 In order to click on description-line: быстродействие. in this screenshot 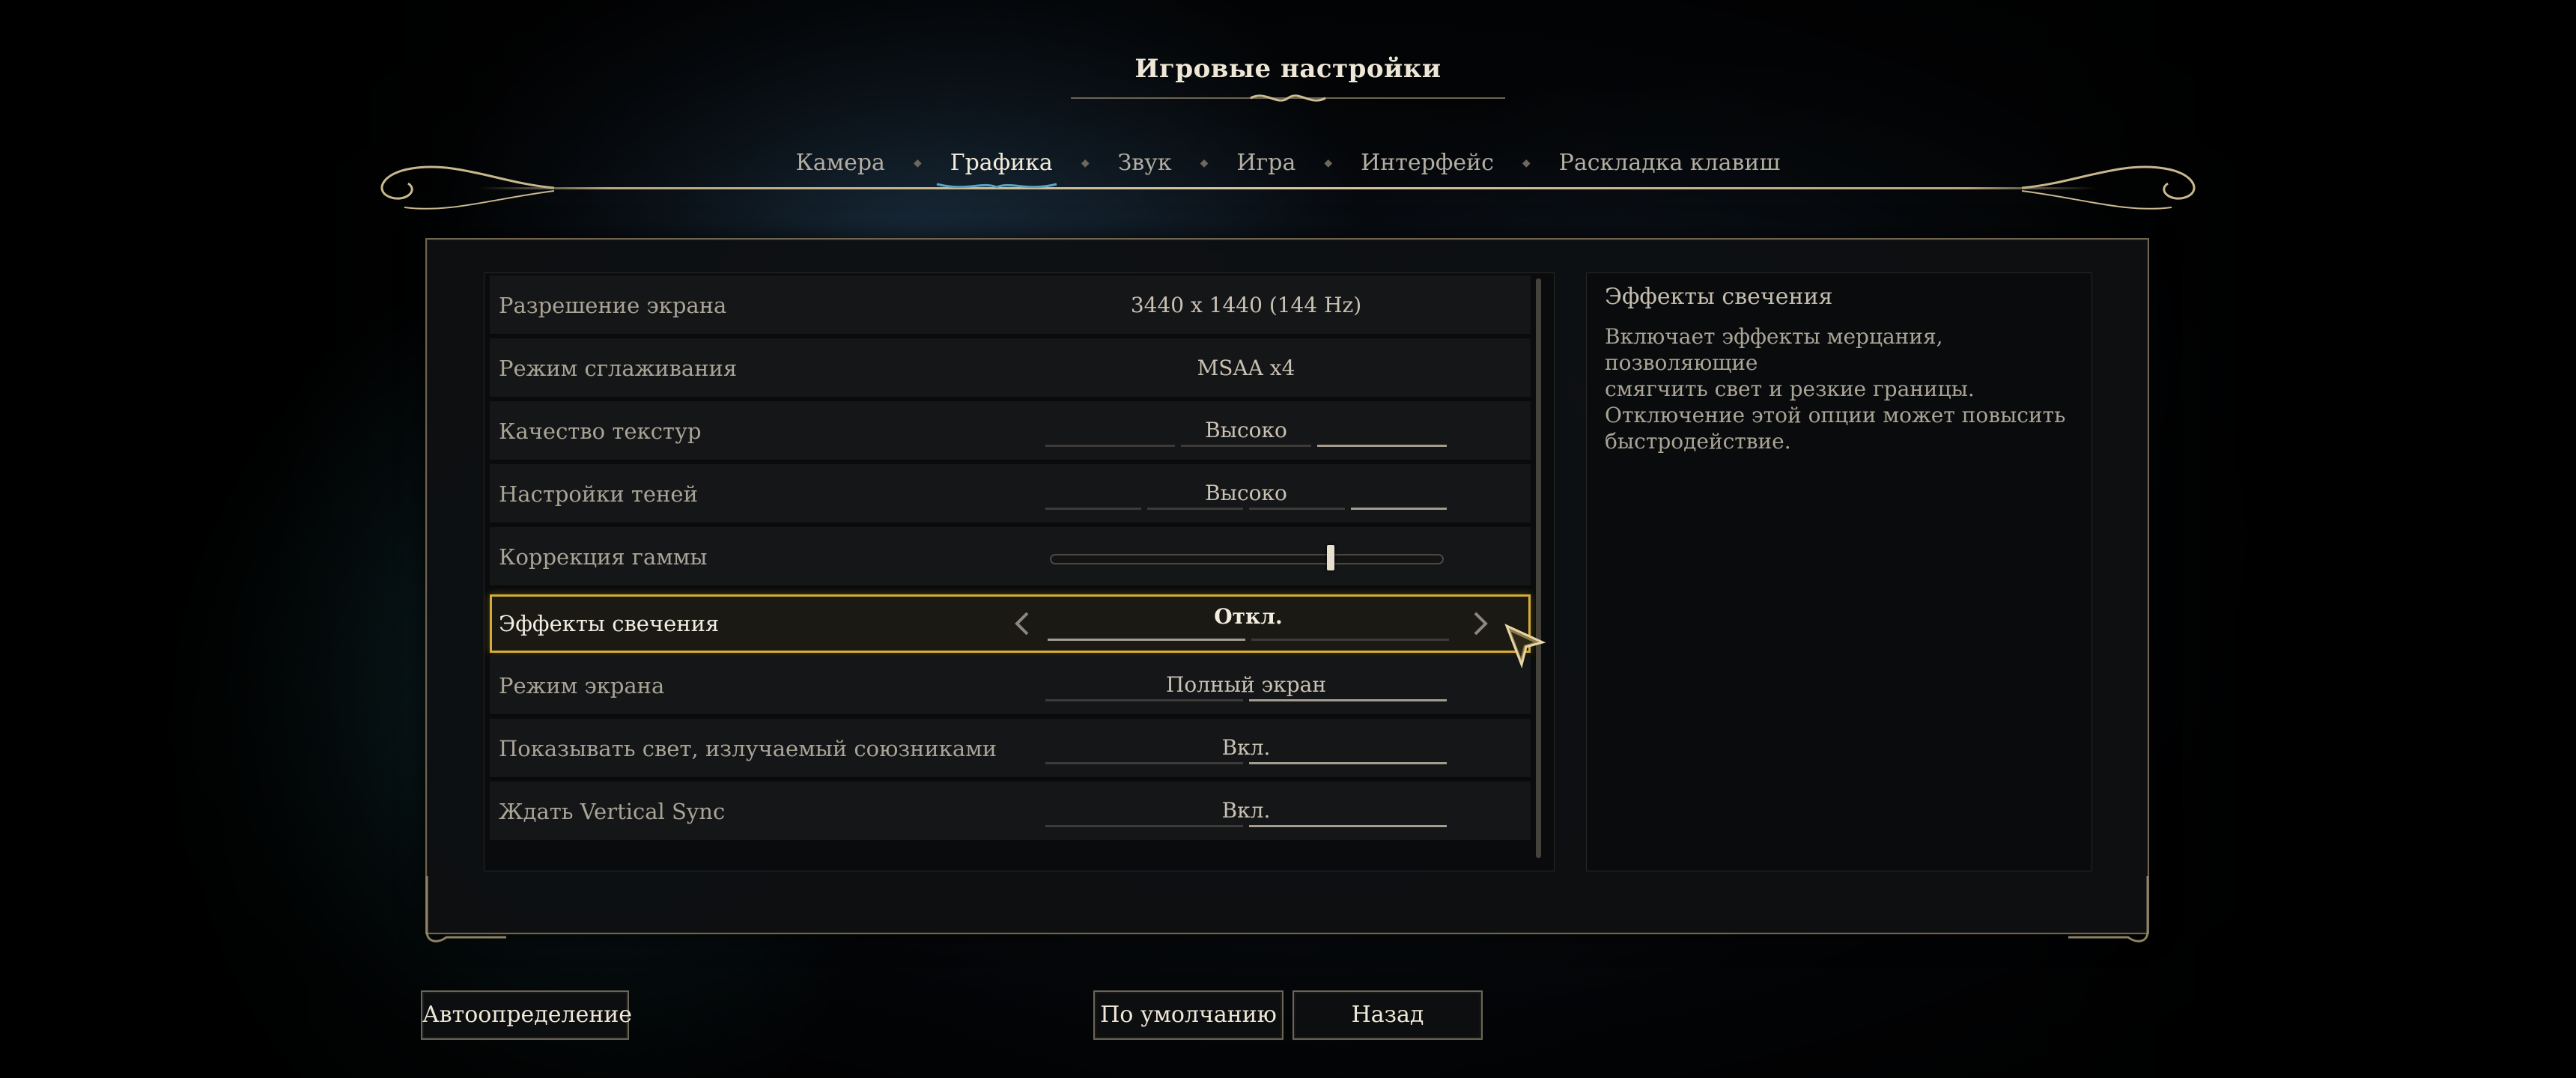, I will do `click(1698, 441)`.